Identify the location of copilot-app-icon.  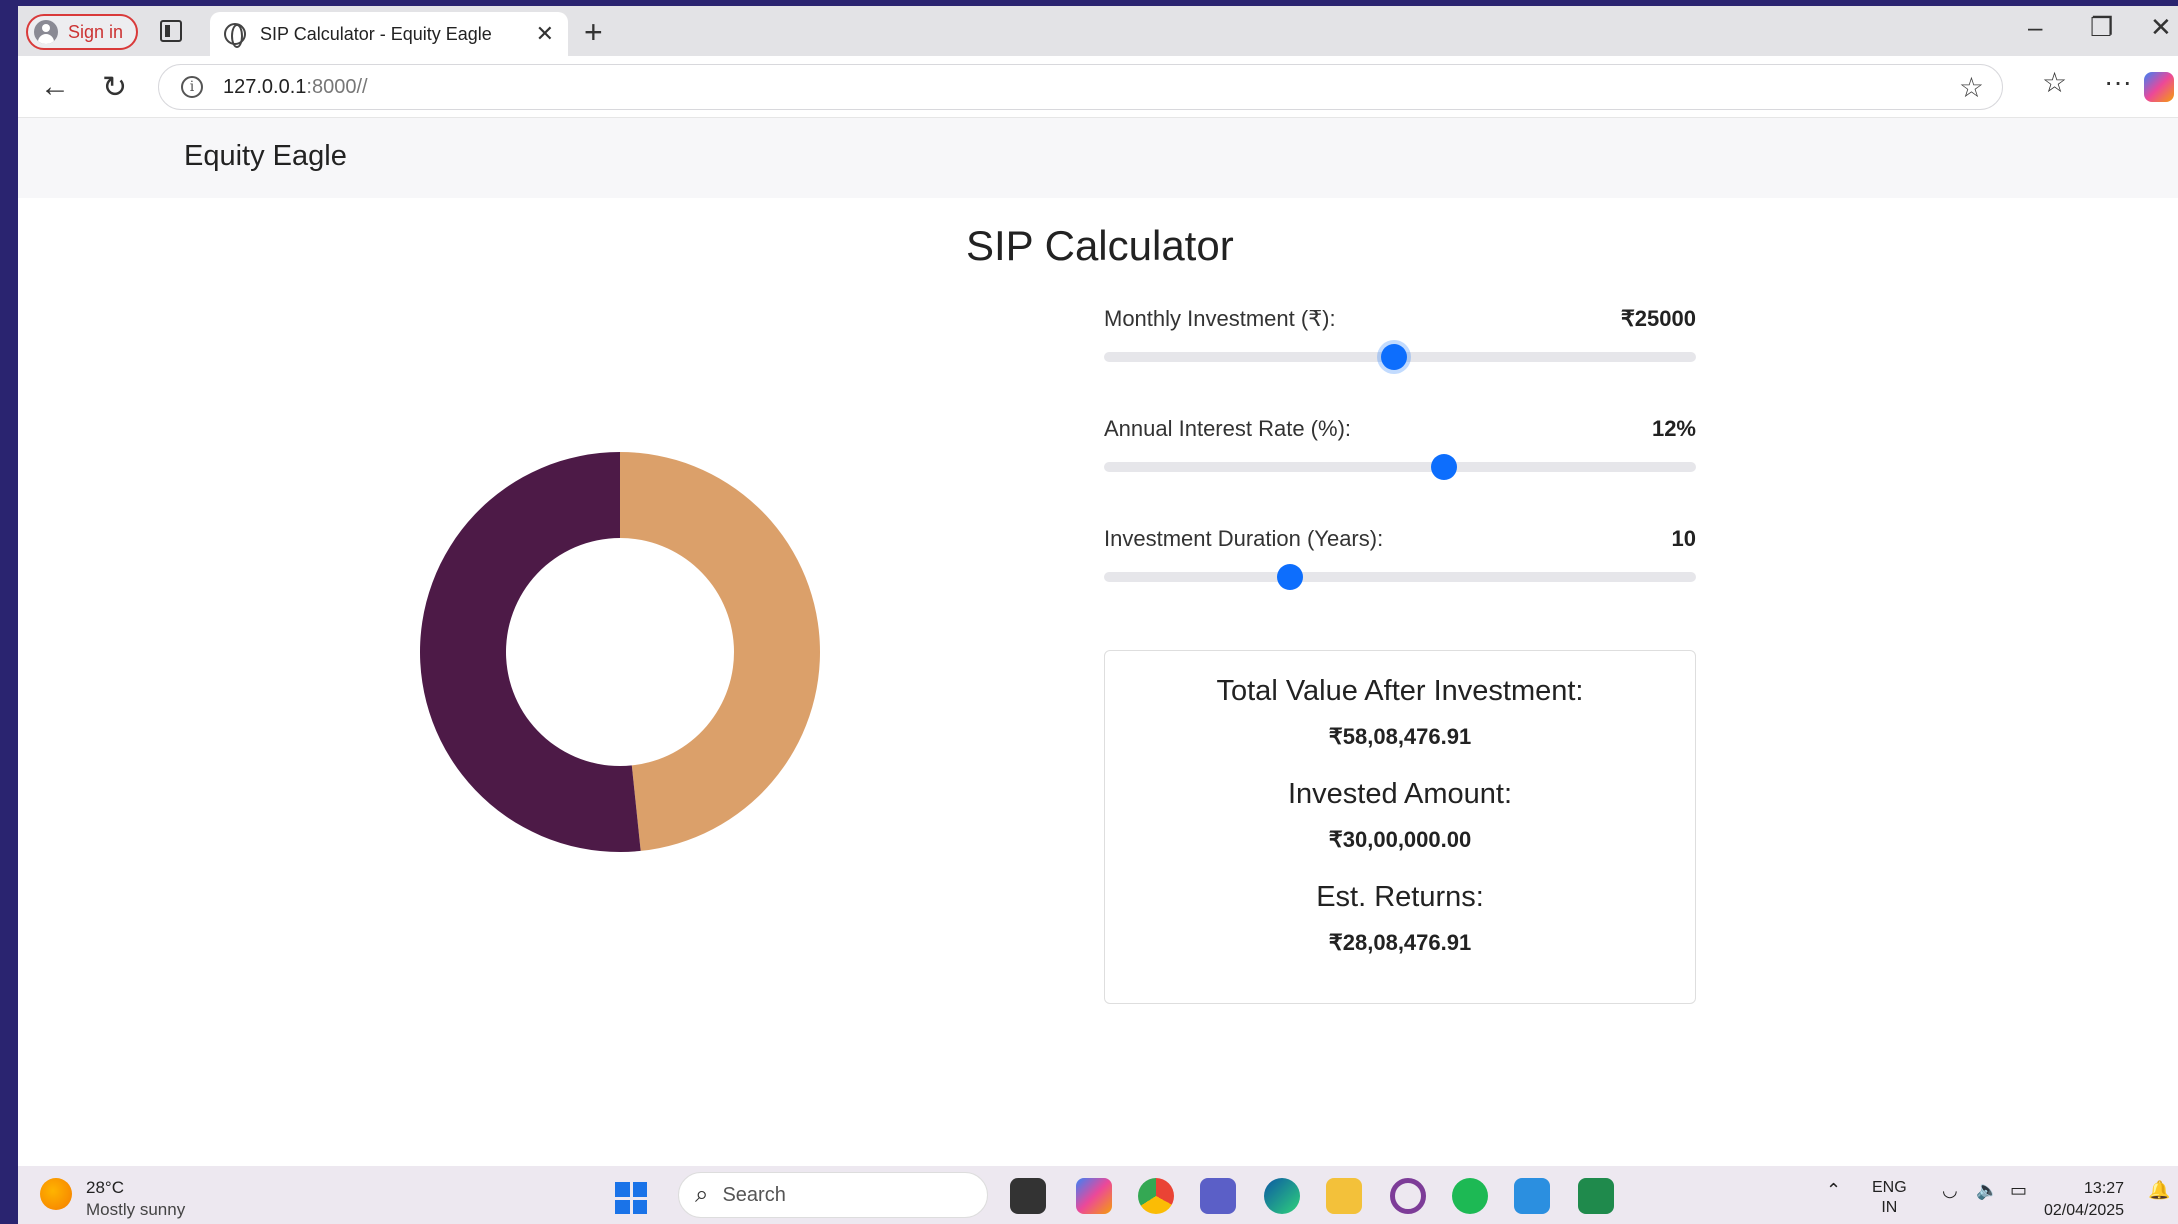
(1094, 1196).